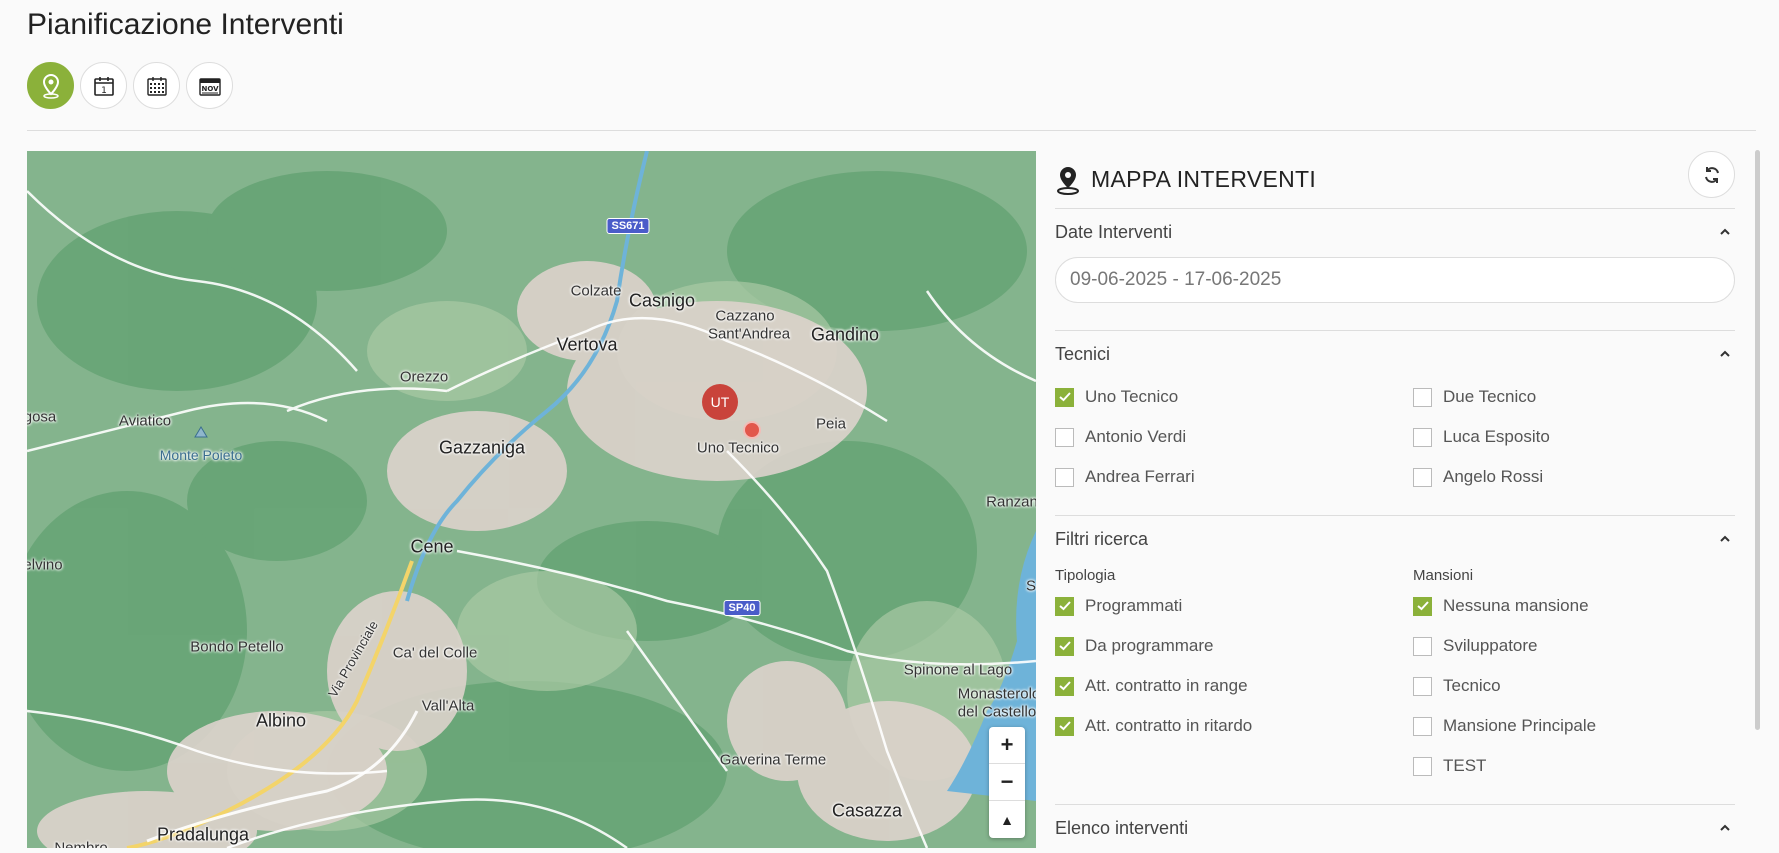 The width and height of the screenshot is (1779, 853). Describe the element at coordinates (104, 91) in the screenshot. I see `svg-text: 1` at that location.